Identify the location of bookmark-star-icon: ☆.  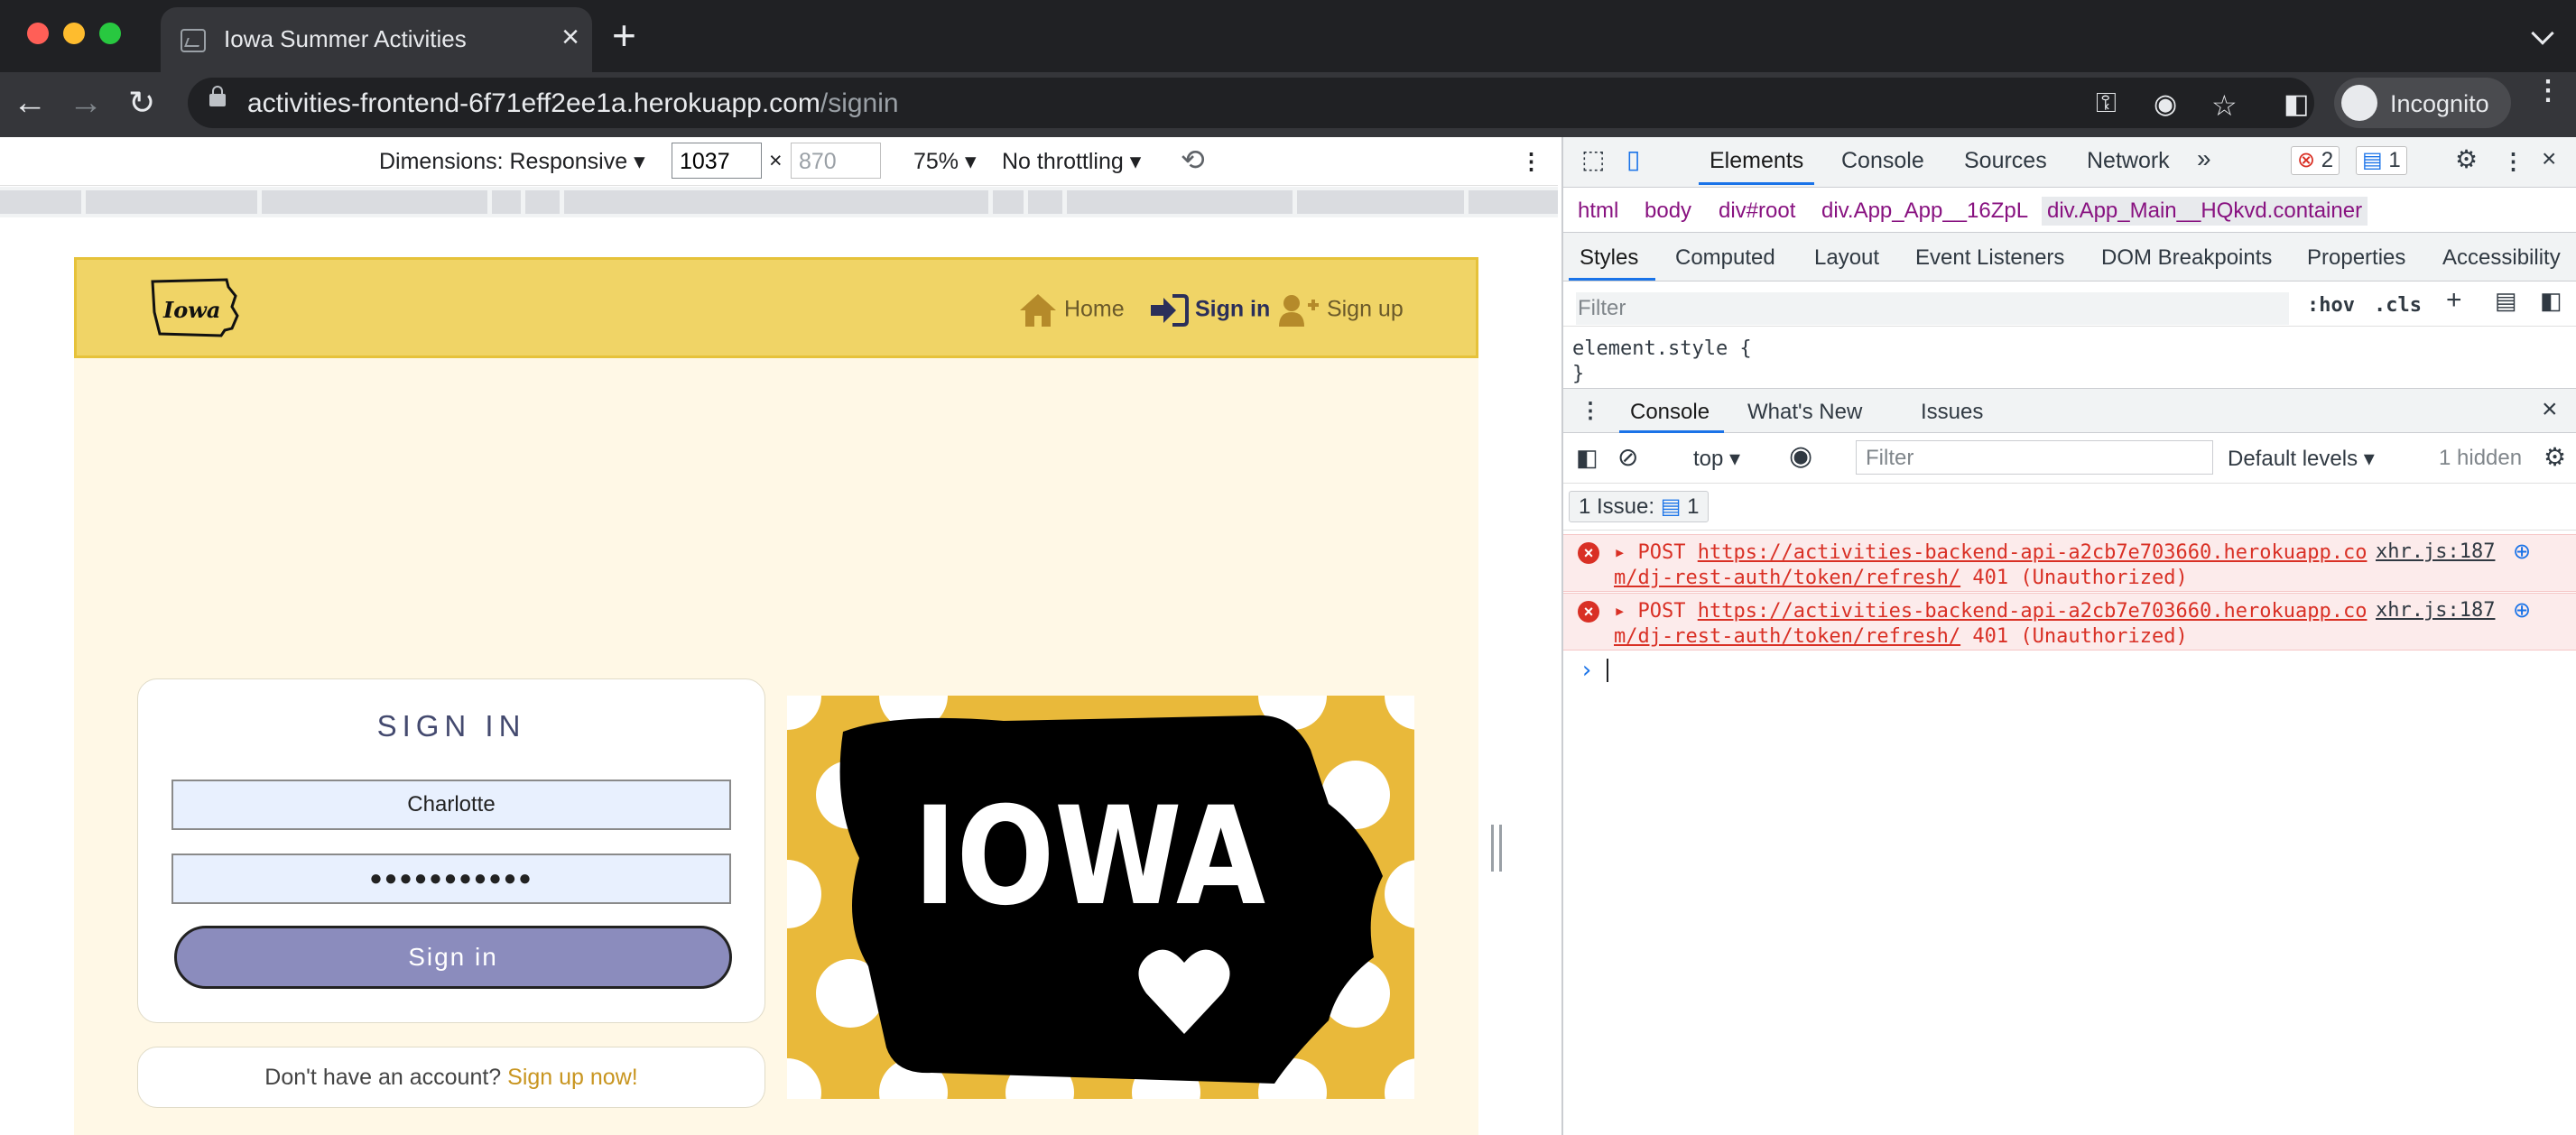
(2224, 105).